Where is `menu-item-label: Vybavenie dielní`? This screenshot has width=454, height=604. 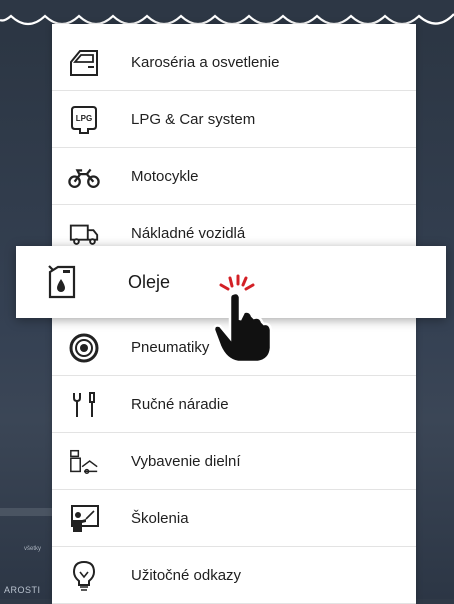 menu-item-label: Vybavenie dielní is located at coordinates (186, 461).